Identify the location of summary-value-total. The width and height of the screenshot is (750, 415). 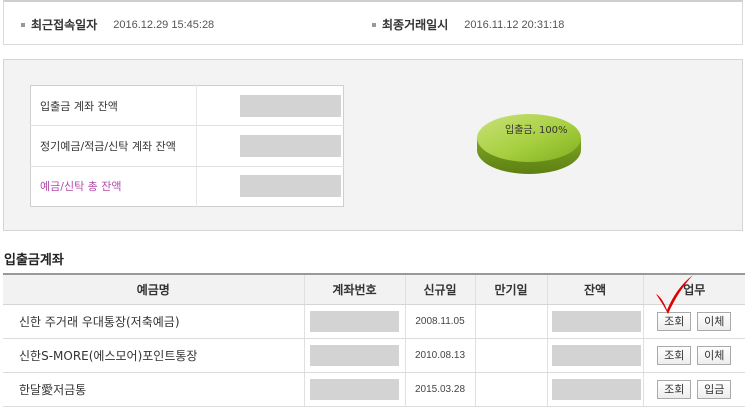
(270, 186).